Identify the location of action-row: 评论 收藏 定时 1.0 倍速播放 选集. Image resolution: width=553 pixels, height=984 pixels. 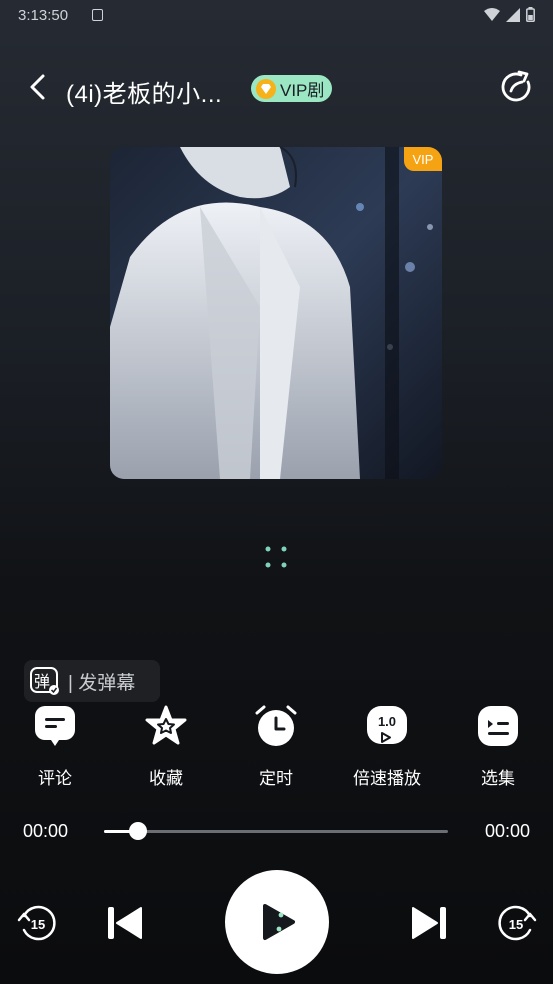
(276, 749).